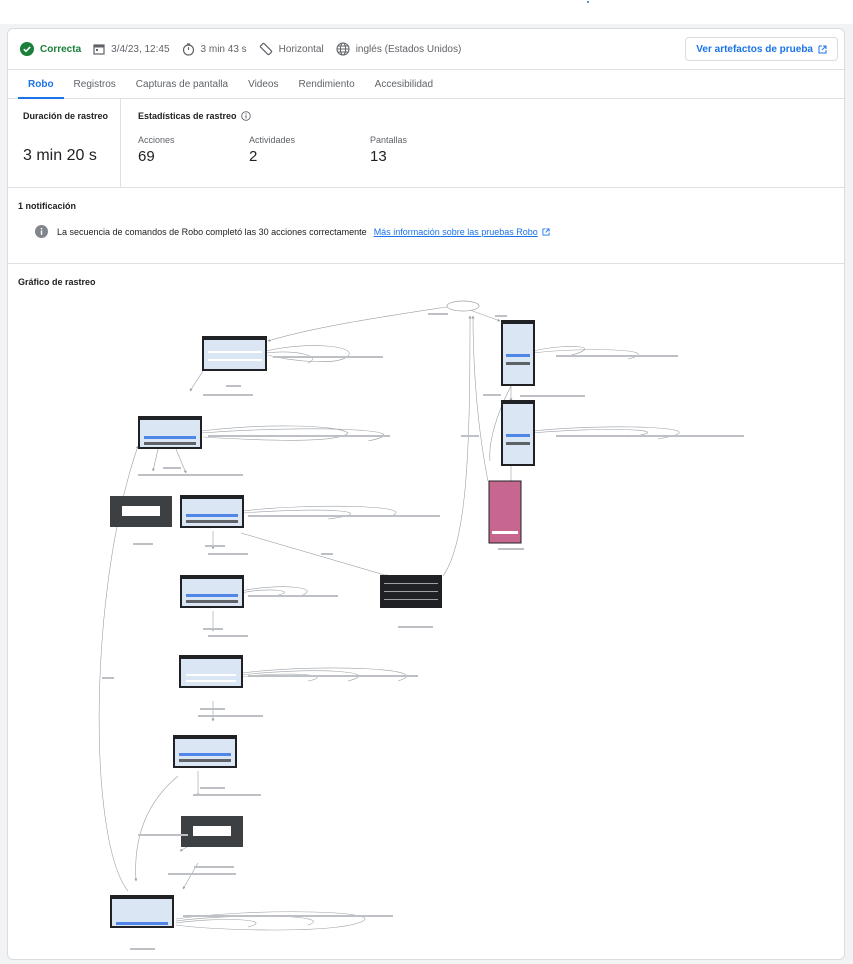  I want to click on screens-metric: Pantallas 13, so click(388, 150).